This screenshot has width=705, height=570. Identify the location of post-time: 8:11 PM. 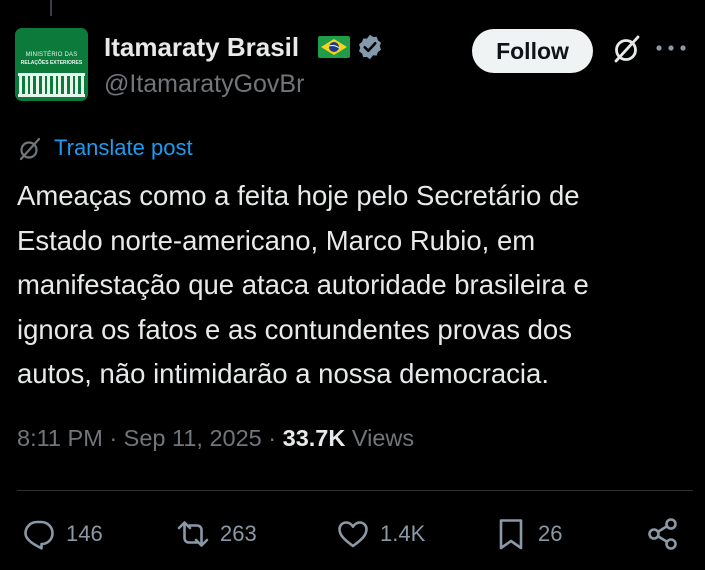
(60, 438).